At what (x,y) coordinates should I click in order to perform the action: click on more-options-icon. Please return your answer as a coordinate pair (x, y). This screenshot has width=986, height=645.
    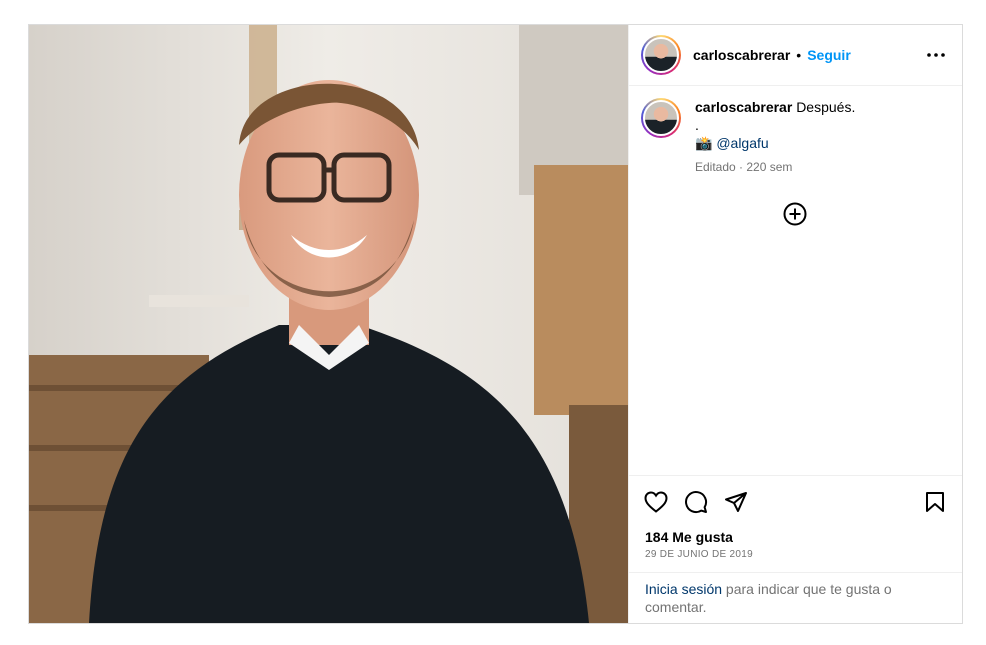
    Looking at the image, I should click on (936, 55).